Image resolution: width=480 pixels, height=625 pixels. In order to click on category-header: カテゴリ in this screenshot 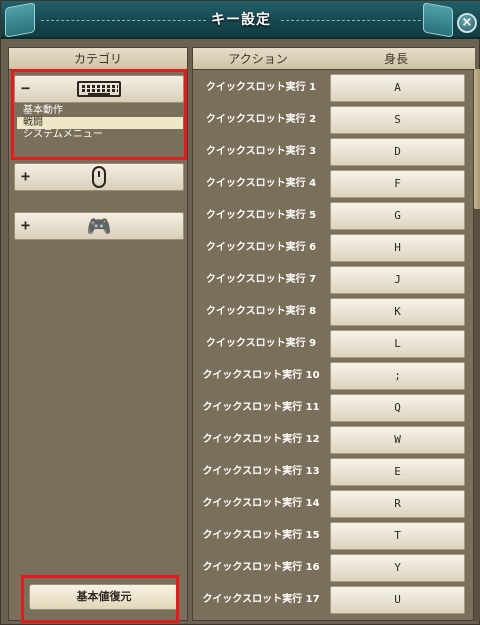, I will do `click(98, 59)`.